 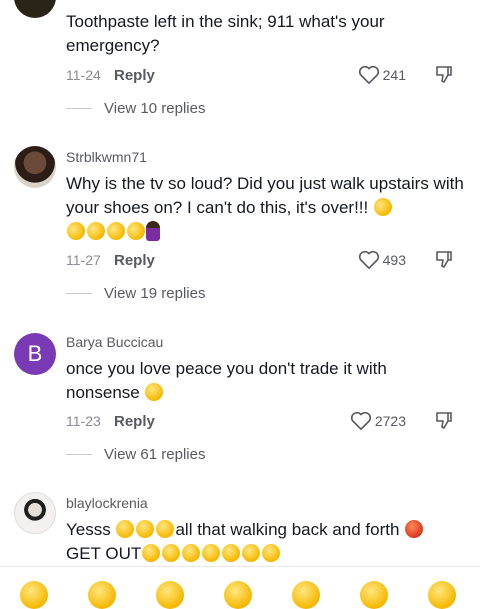 What do you see at coordinates (114, 342) in the screenshot?
I see `comment-username: Barya Buccicau` at bounding box center [114, 342].